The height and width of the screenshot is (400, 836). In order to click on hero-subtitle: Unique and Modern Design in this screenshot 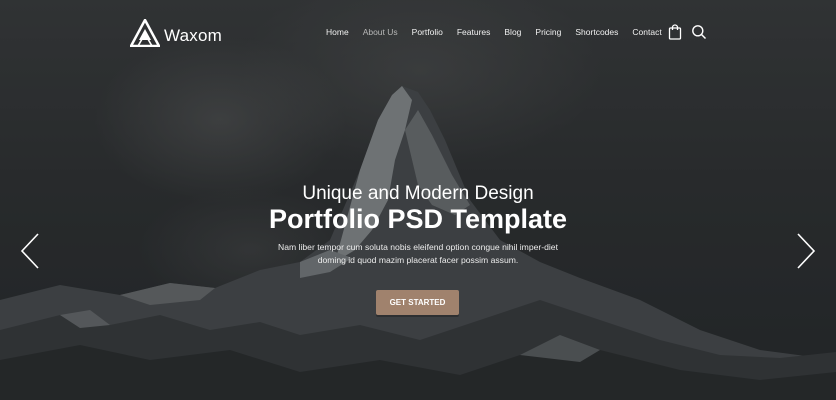, I will do `click(418, 193)`.